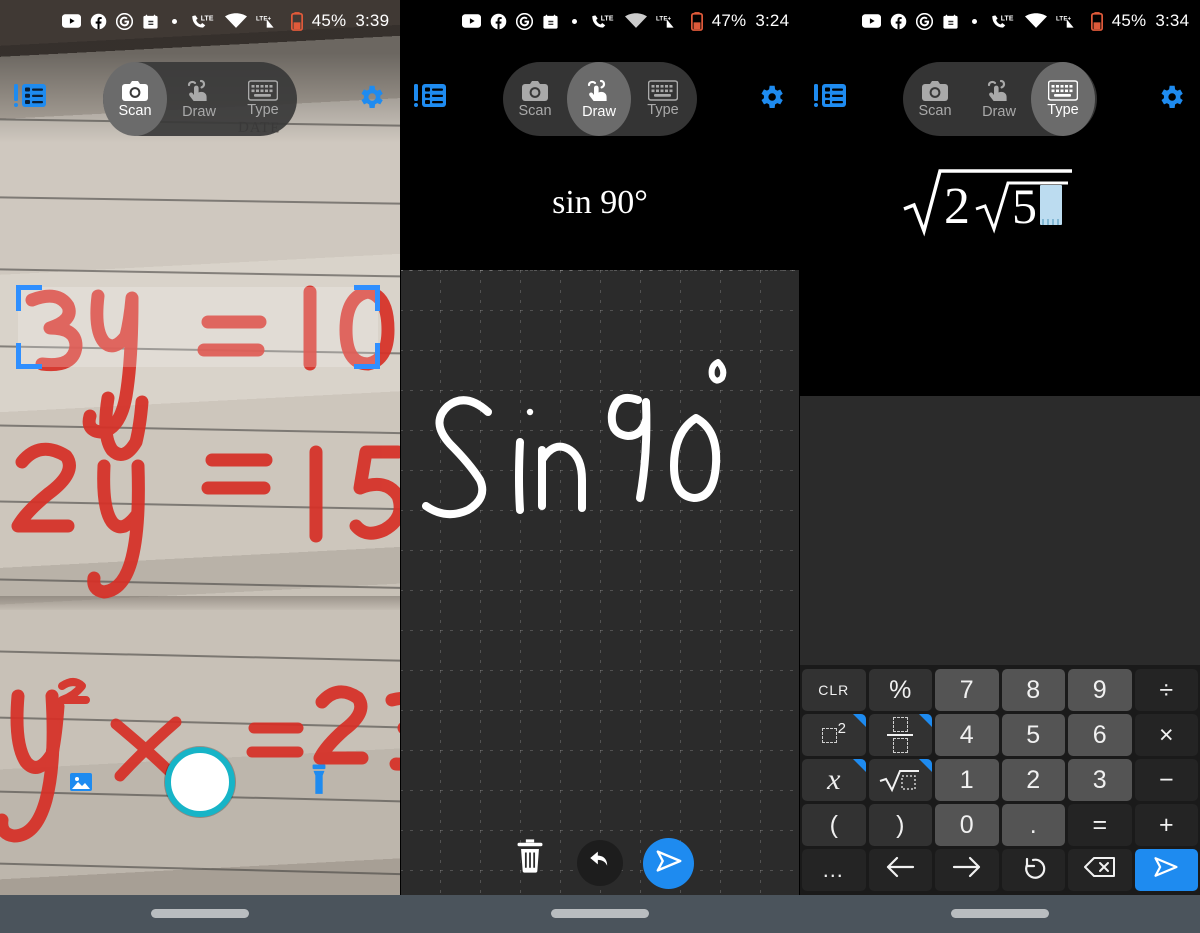 Image resolution: width=1200 pixels, height=933 pixels. I want to click on multiply-key: ×, so click(1166, 735).